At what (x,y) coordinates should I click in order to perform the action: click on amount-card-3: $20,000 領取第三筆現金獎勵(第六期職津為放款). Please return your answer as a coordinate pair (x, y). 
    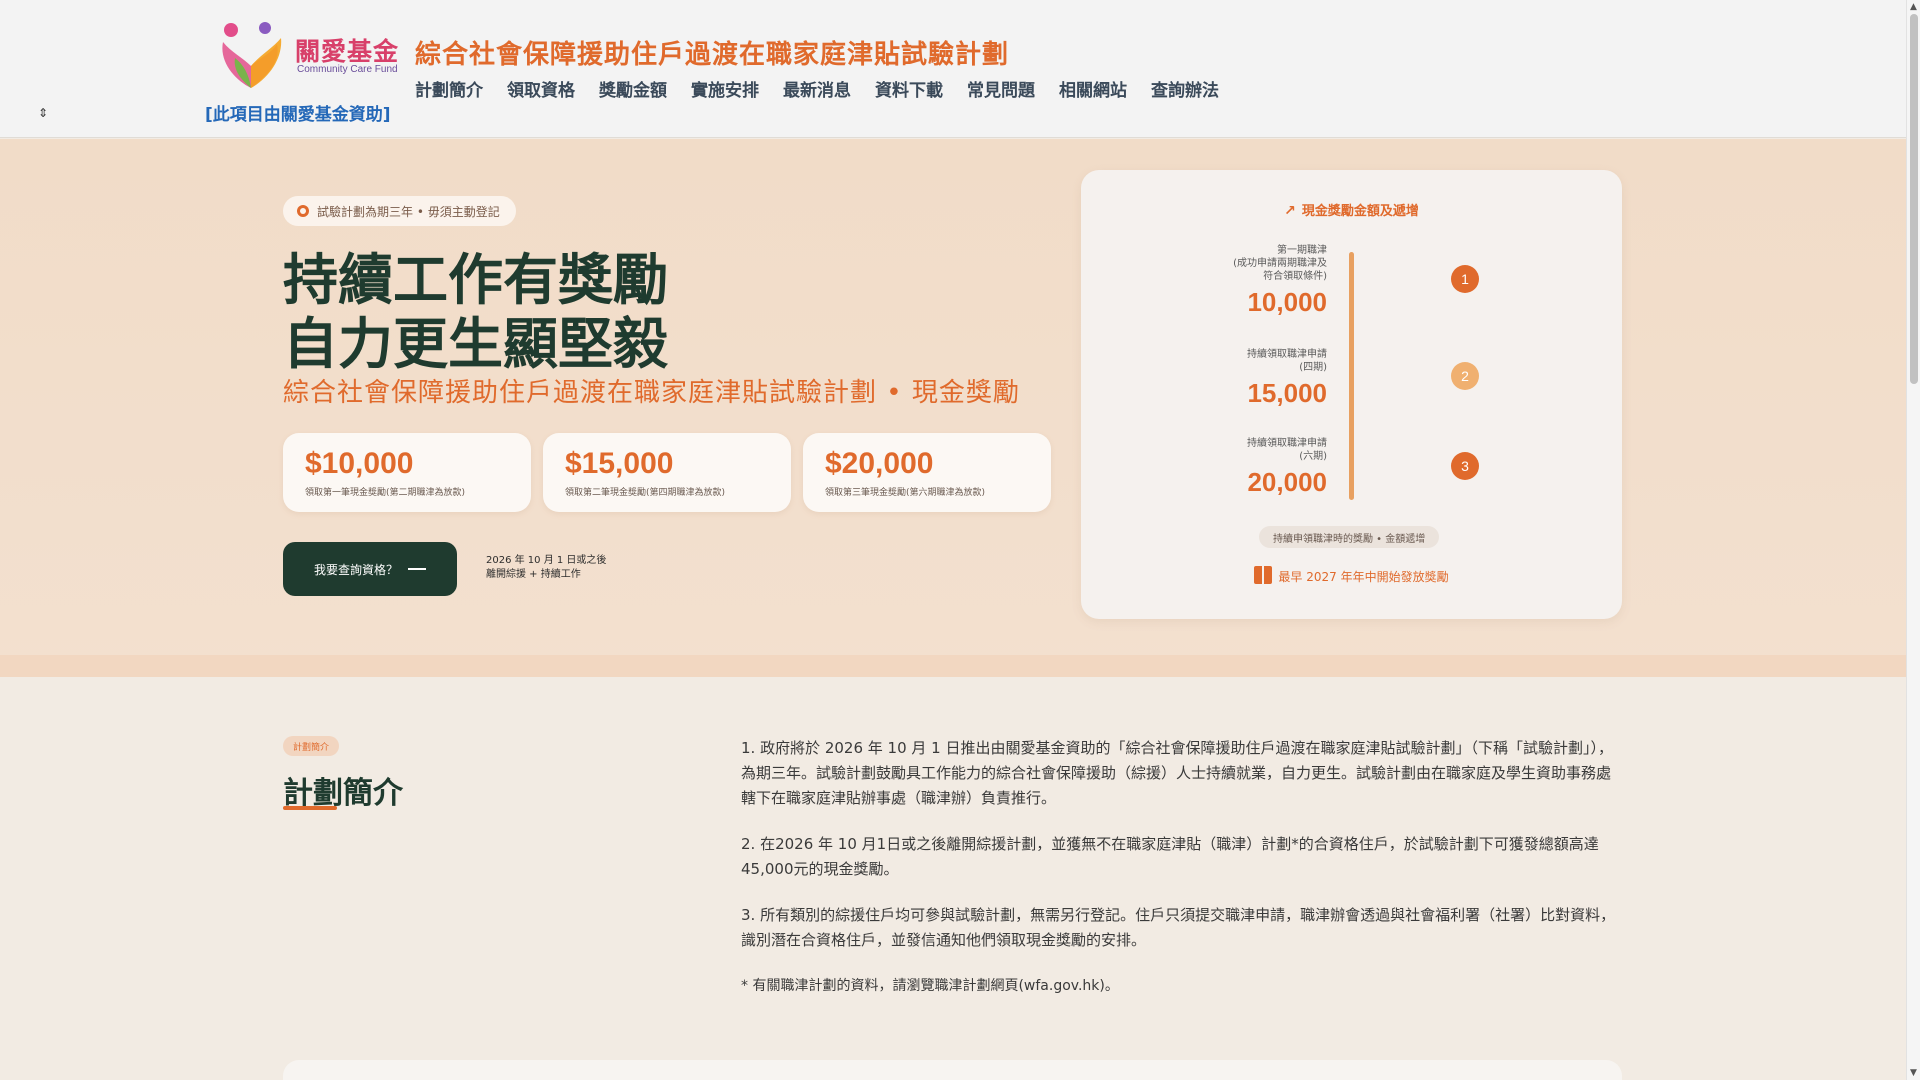
    Looking at the image, I should click on (927, 472).